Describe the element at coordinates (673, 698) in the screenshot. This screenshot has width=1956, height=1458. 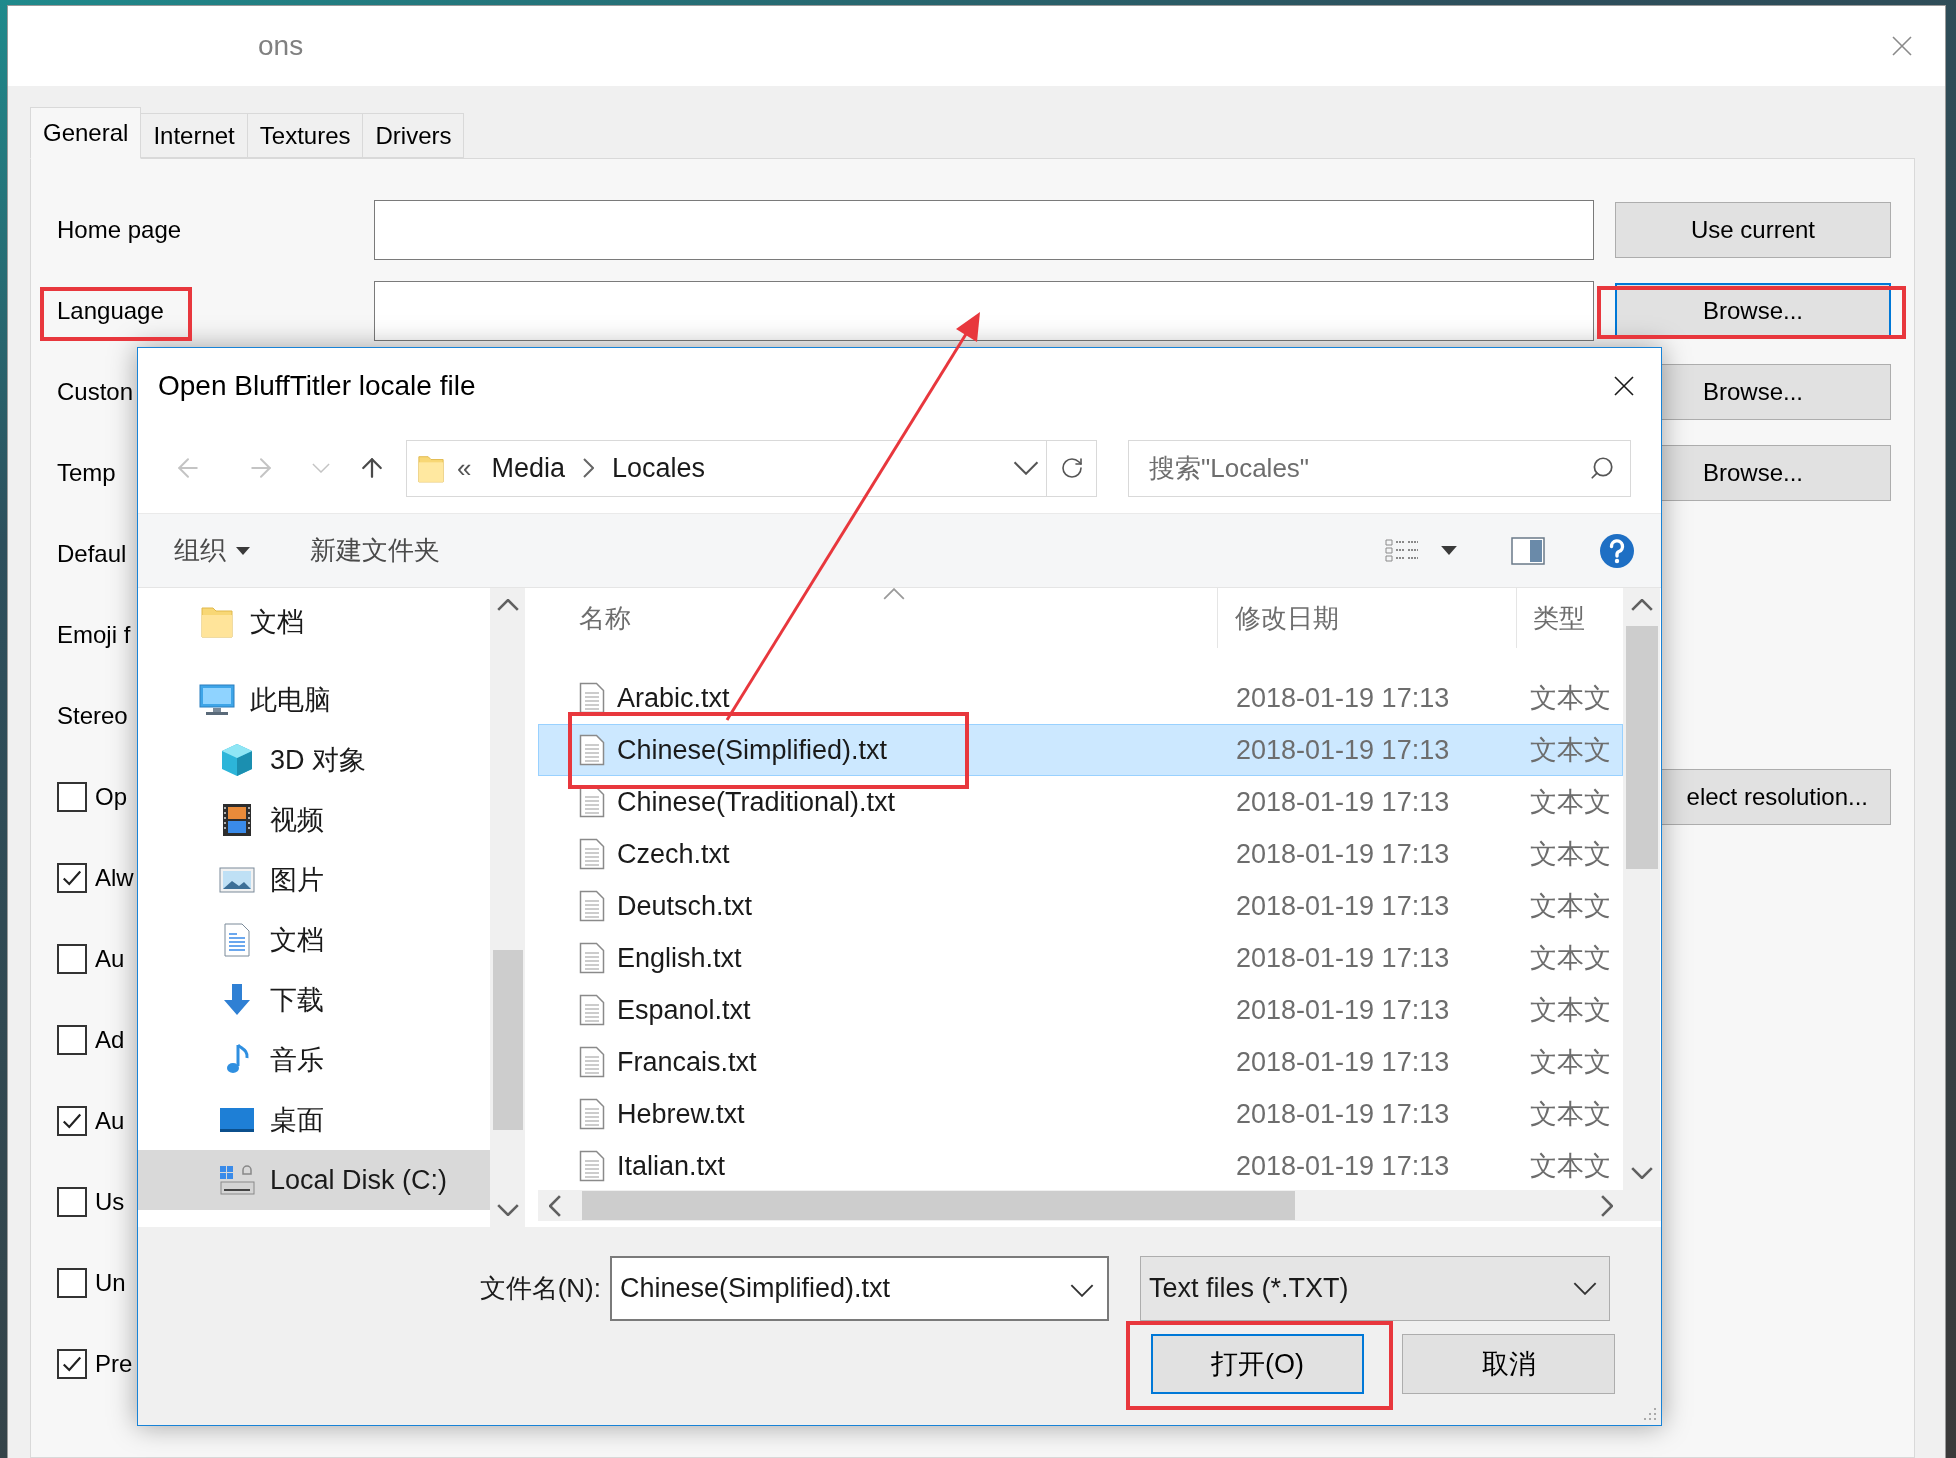
I see `file-name: Arabic.txt` at that location.